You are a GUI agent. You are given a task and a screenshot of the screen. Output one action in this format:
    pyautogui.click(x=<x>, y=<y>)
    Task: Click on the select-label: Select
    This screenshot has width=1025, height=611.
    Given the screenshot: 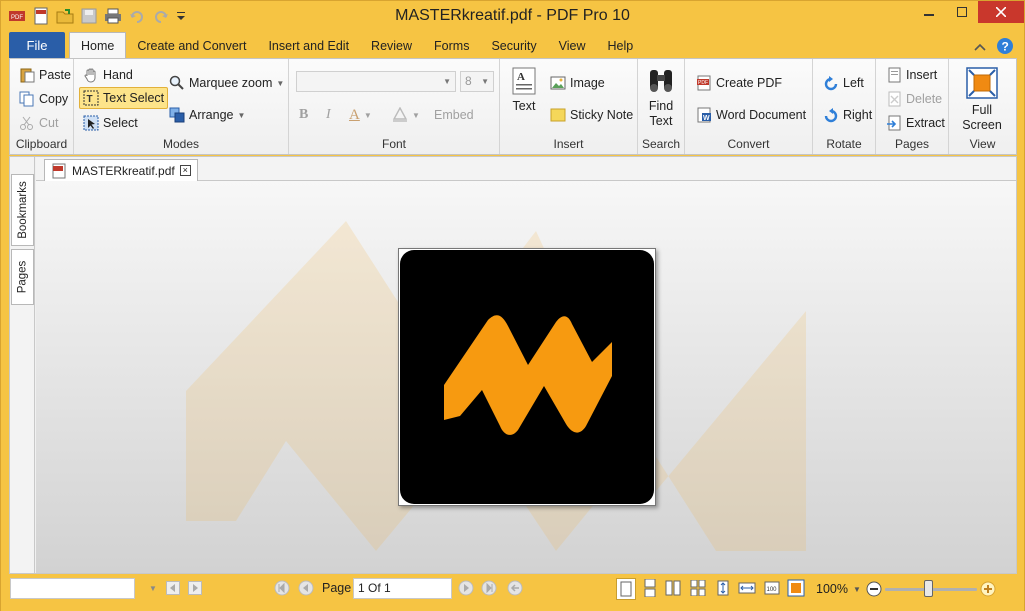 What is the action you would take?
    pyautogui.click(x=120, y=123)
    